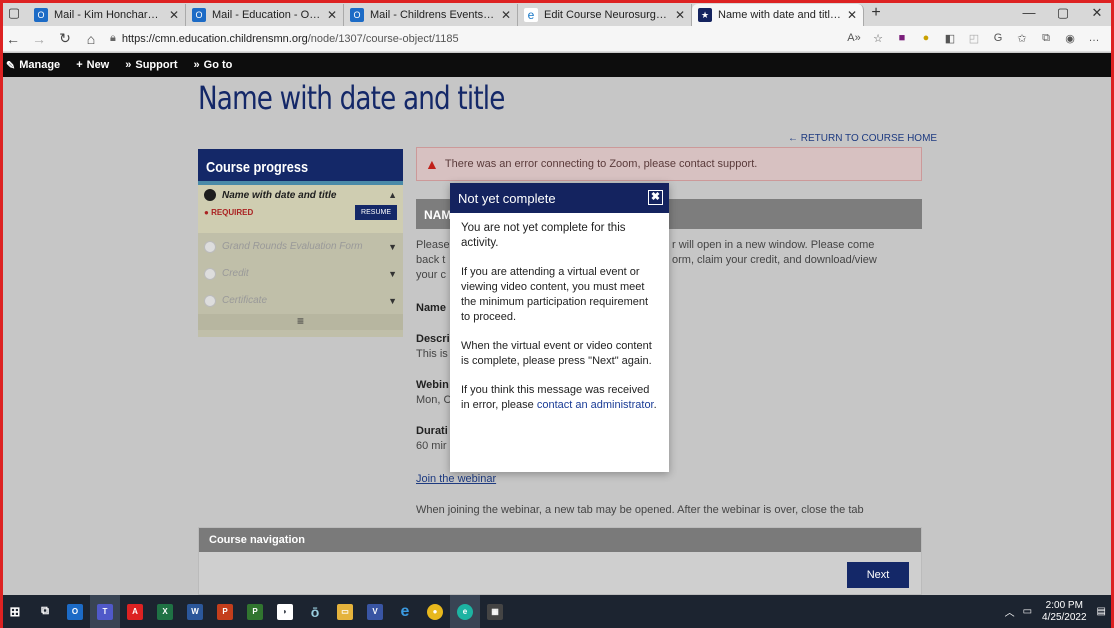 This screenshot has width=1114, height=628. Describe the element at coordinates (405, 611) in the screenshot. I see `internet-explorer-icon: e` at that location.